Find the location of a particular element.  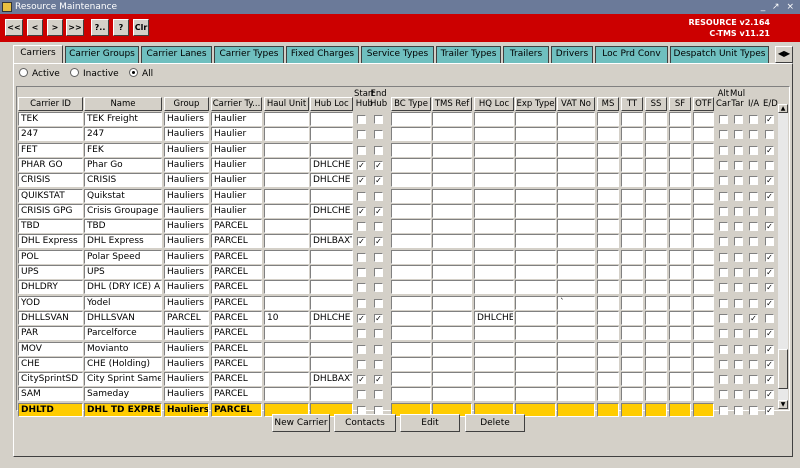

clear-button: Clr is located at coordinates (141, 27).